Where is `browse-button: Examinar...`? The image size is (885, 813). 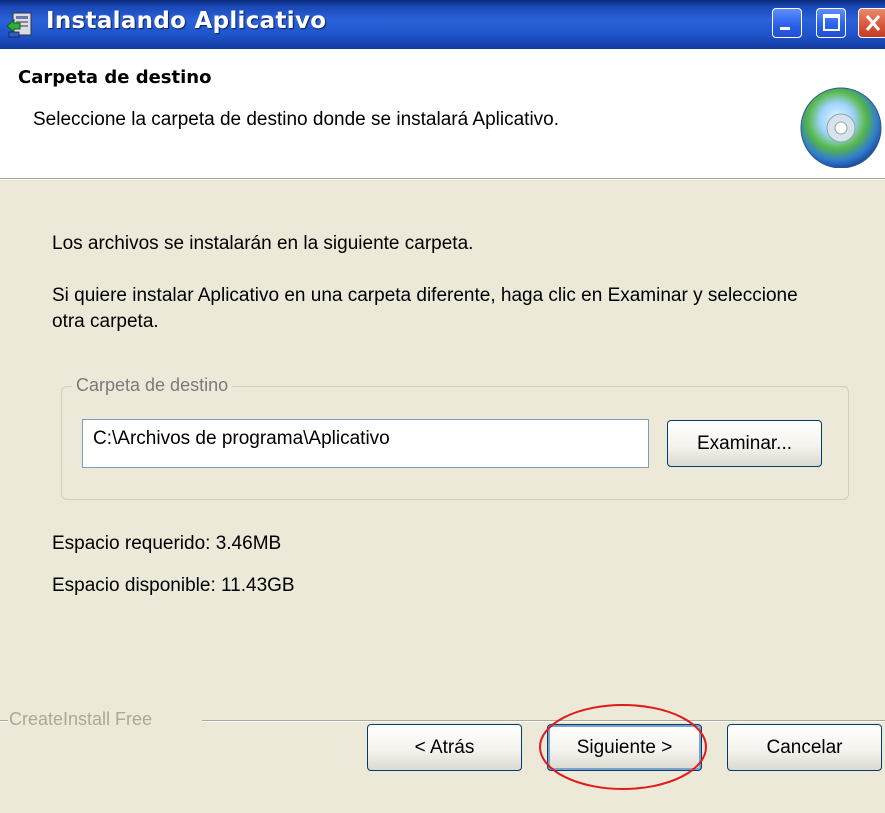
browse-button: Examinar... is located at coordinates (744, 443).